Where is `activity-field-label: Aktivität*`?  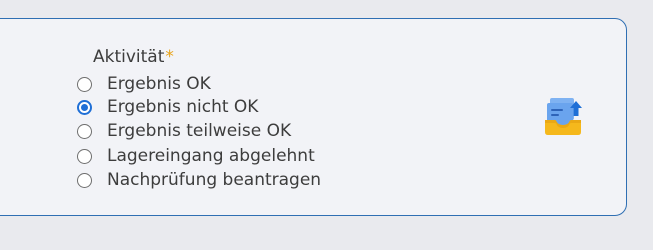
activity-field-label: Aktivität* is located at coordinates (133, 57).